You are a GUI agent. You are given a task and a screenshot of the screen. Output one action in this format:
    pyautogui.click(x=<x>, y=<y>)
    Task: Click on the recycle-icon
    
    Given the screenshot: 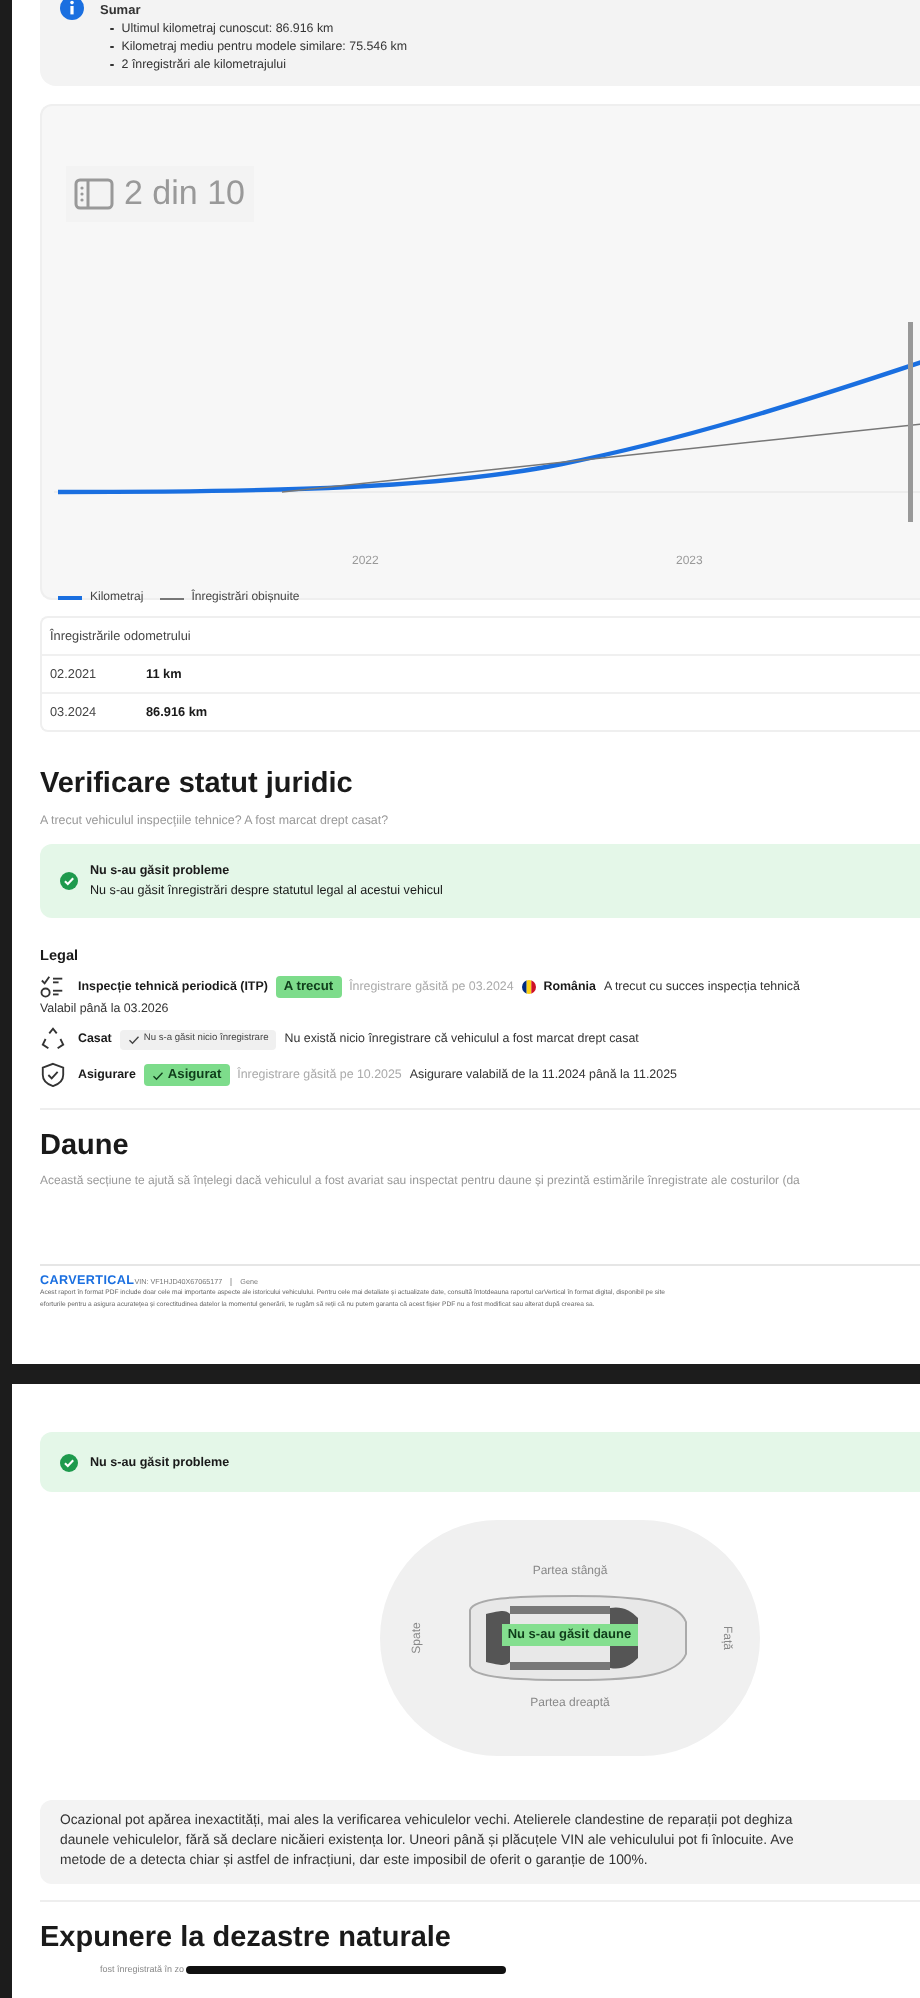 What is the action you would take?
    pyautogui.click(x=53, y=1039)
    